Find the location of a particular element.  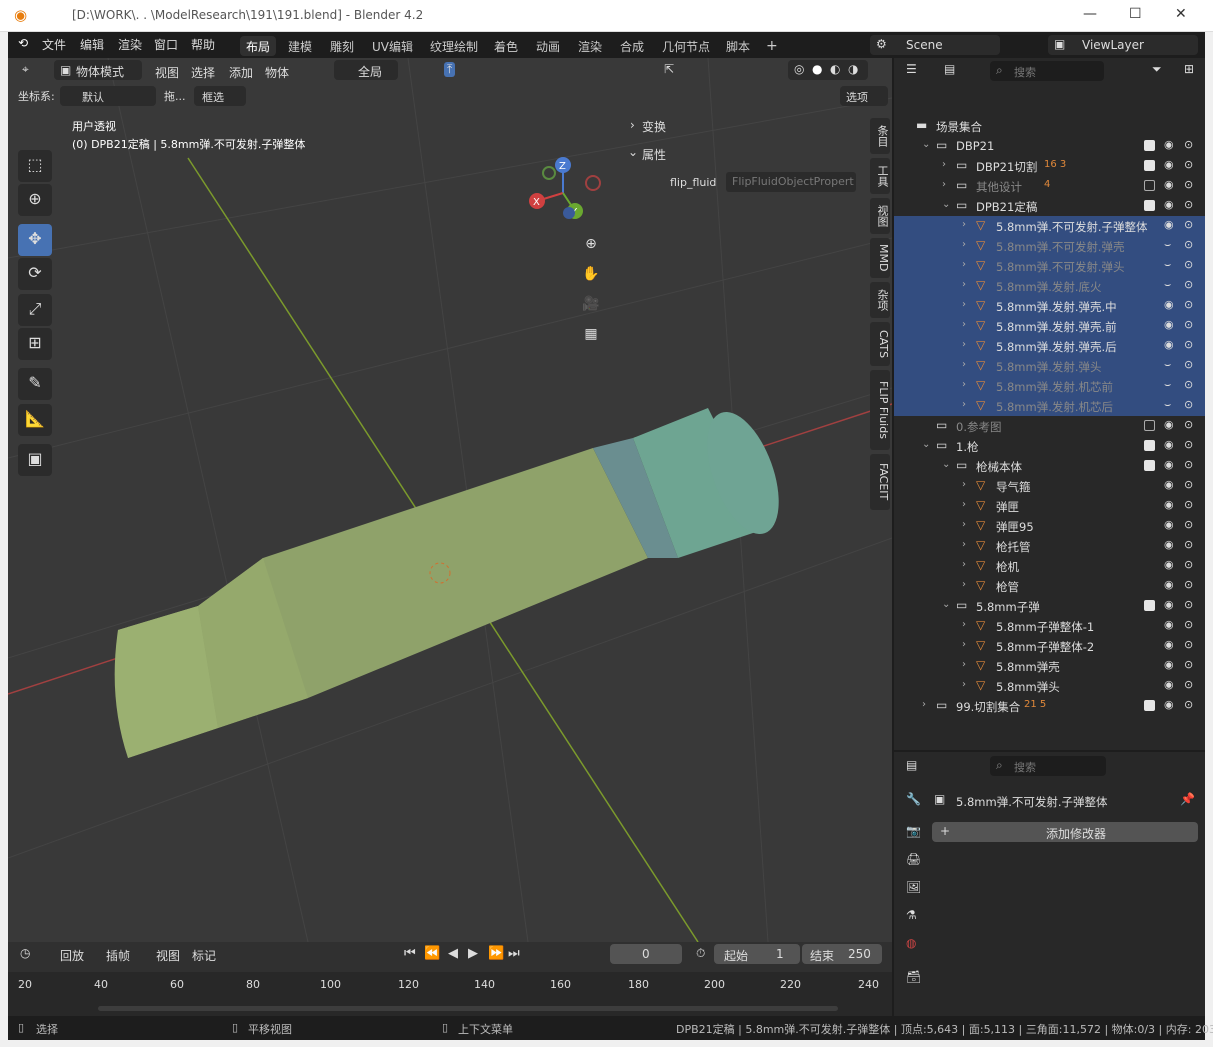

world-tab-icon: ◍ is located at coordinates (911, 943).